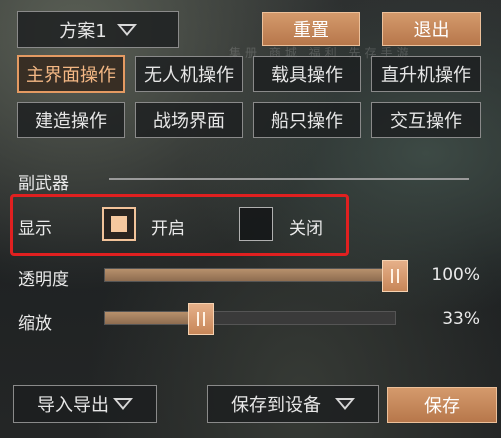 Image resolution: width=501 pixels, height=438 pixels. Describe the element at coordinates (71, 74) in the screenshot. I see `tab-main-ui: 主界面操作` at that location.